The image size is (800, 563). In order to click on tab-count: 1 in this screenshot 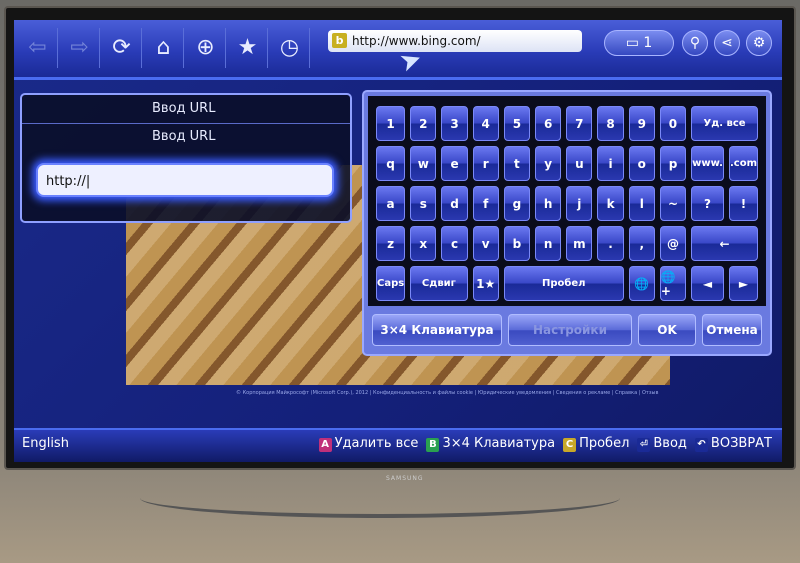, I will do `click(648, 43)`.